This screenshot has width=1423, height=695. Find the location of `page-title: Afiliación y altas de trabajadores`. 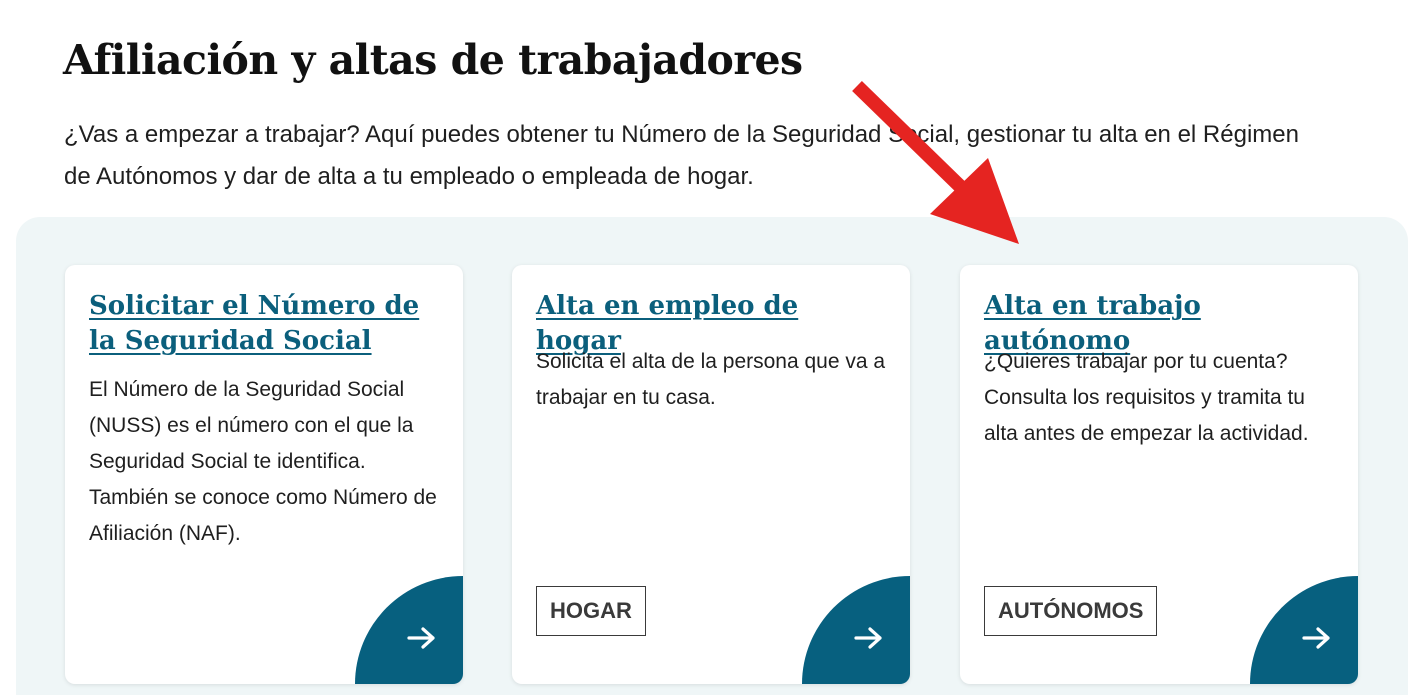

page-title: Afiliación y altas de trabajadores is located at coordinates (433, 60).